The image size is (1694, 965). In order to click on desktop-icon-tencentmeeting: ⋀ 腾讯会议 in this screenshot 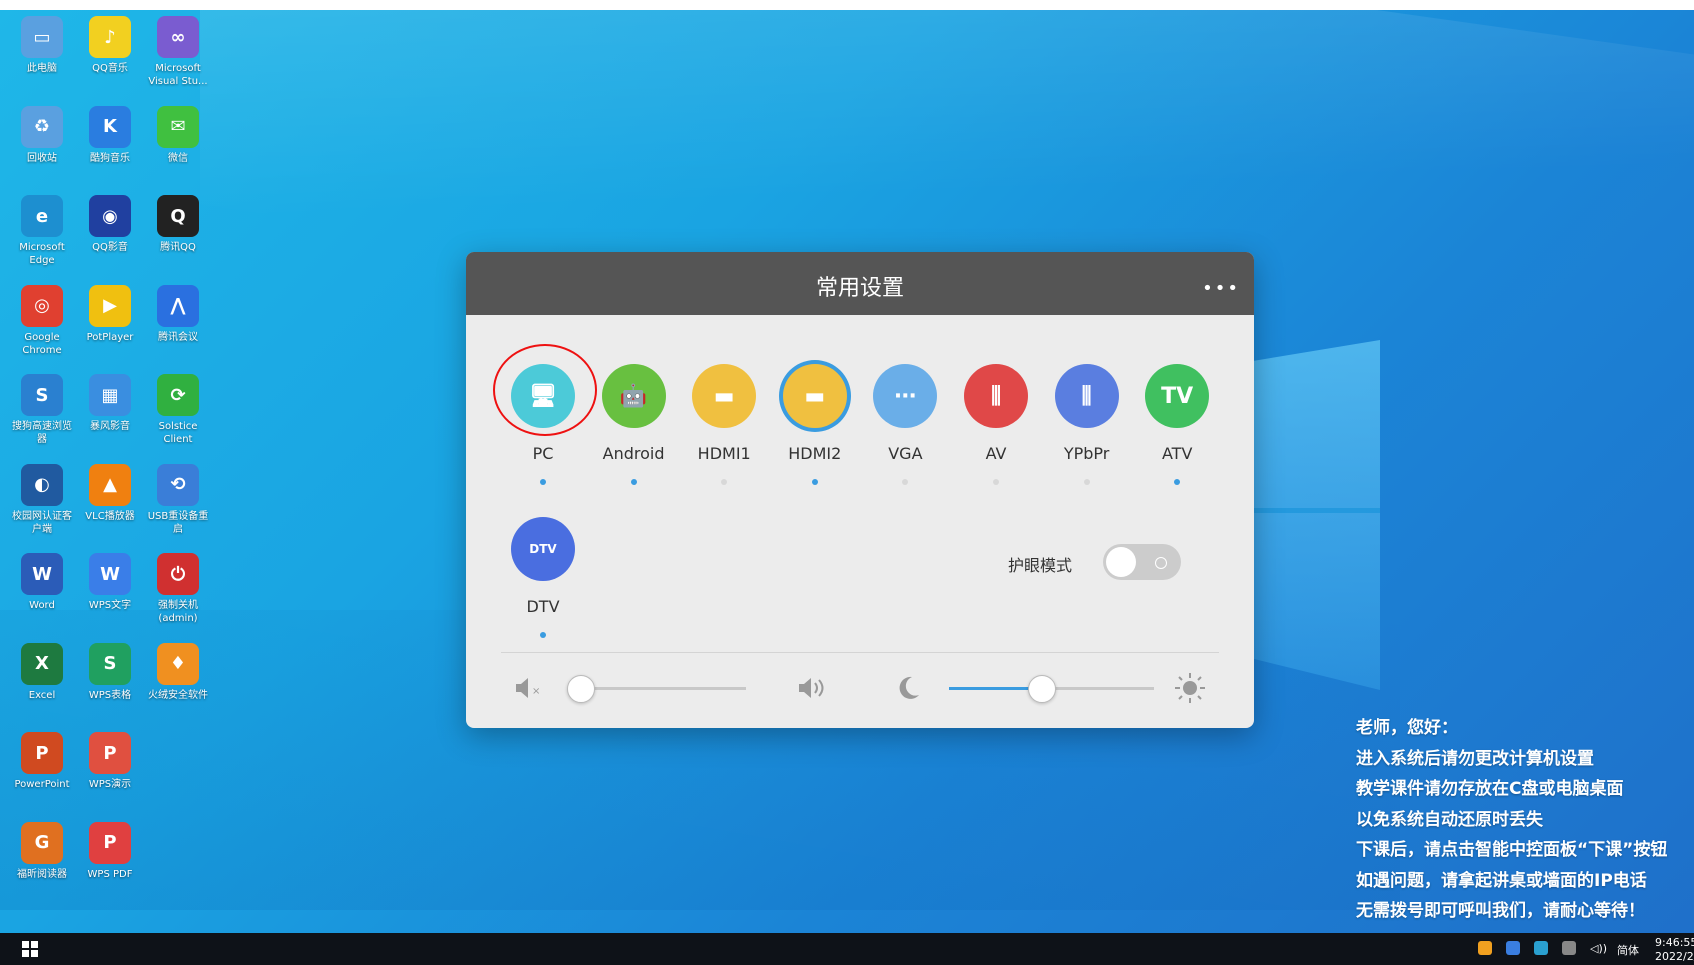, I will do `click(178, 312)`.